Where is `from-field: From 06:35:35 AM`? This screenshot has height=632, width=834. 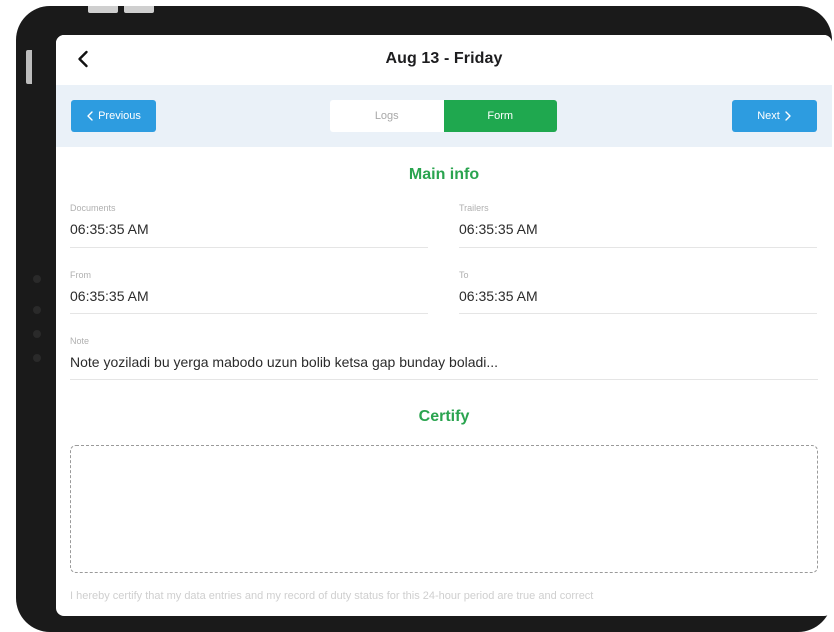 from-field: From 06:35:35 AM is located at coordinates (249, 292).